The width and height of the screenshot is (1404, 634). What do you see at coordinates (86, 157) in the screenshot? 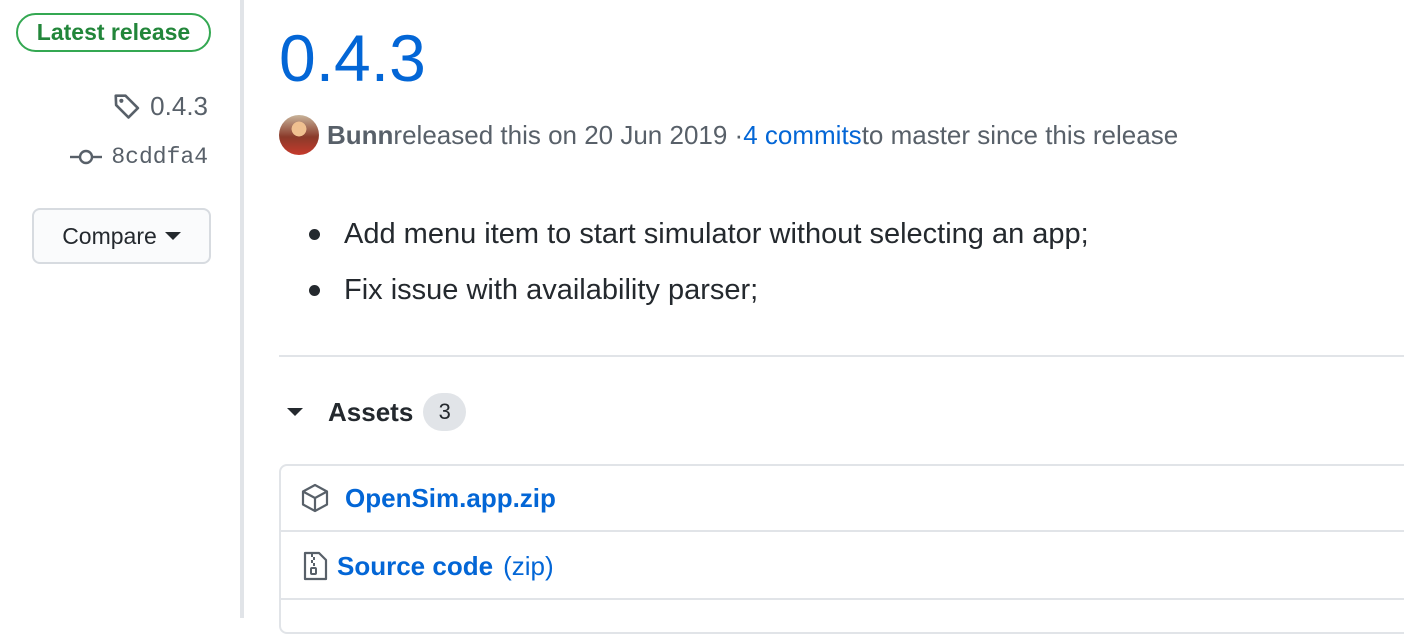
I see `git-commit-icon` at bounding box center [86, 157].